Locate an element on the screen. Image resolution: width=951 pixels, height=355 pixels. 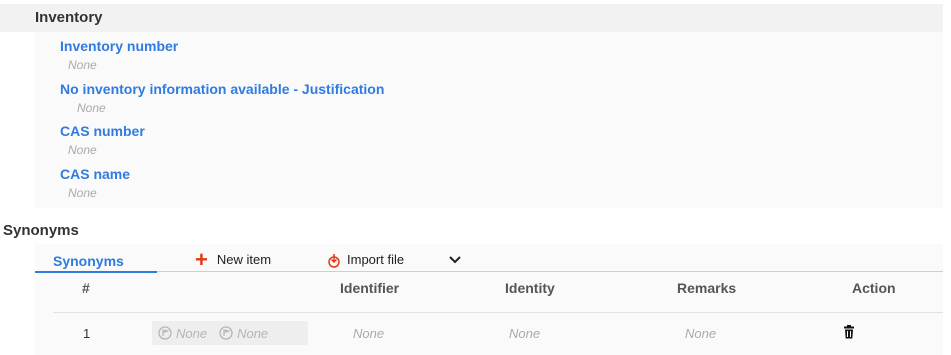
cas-name-value: None is located at coordinates (82, 193).